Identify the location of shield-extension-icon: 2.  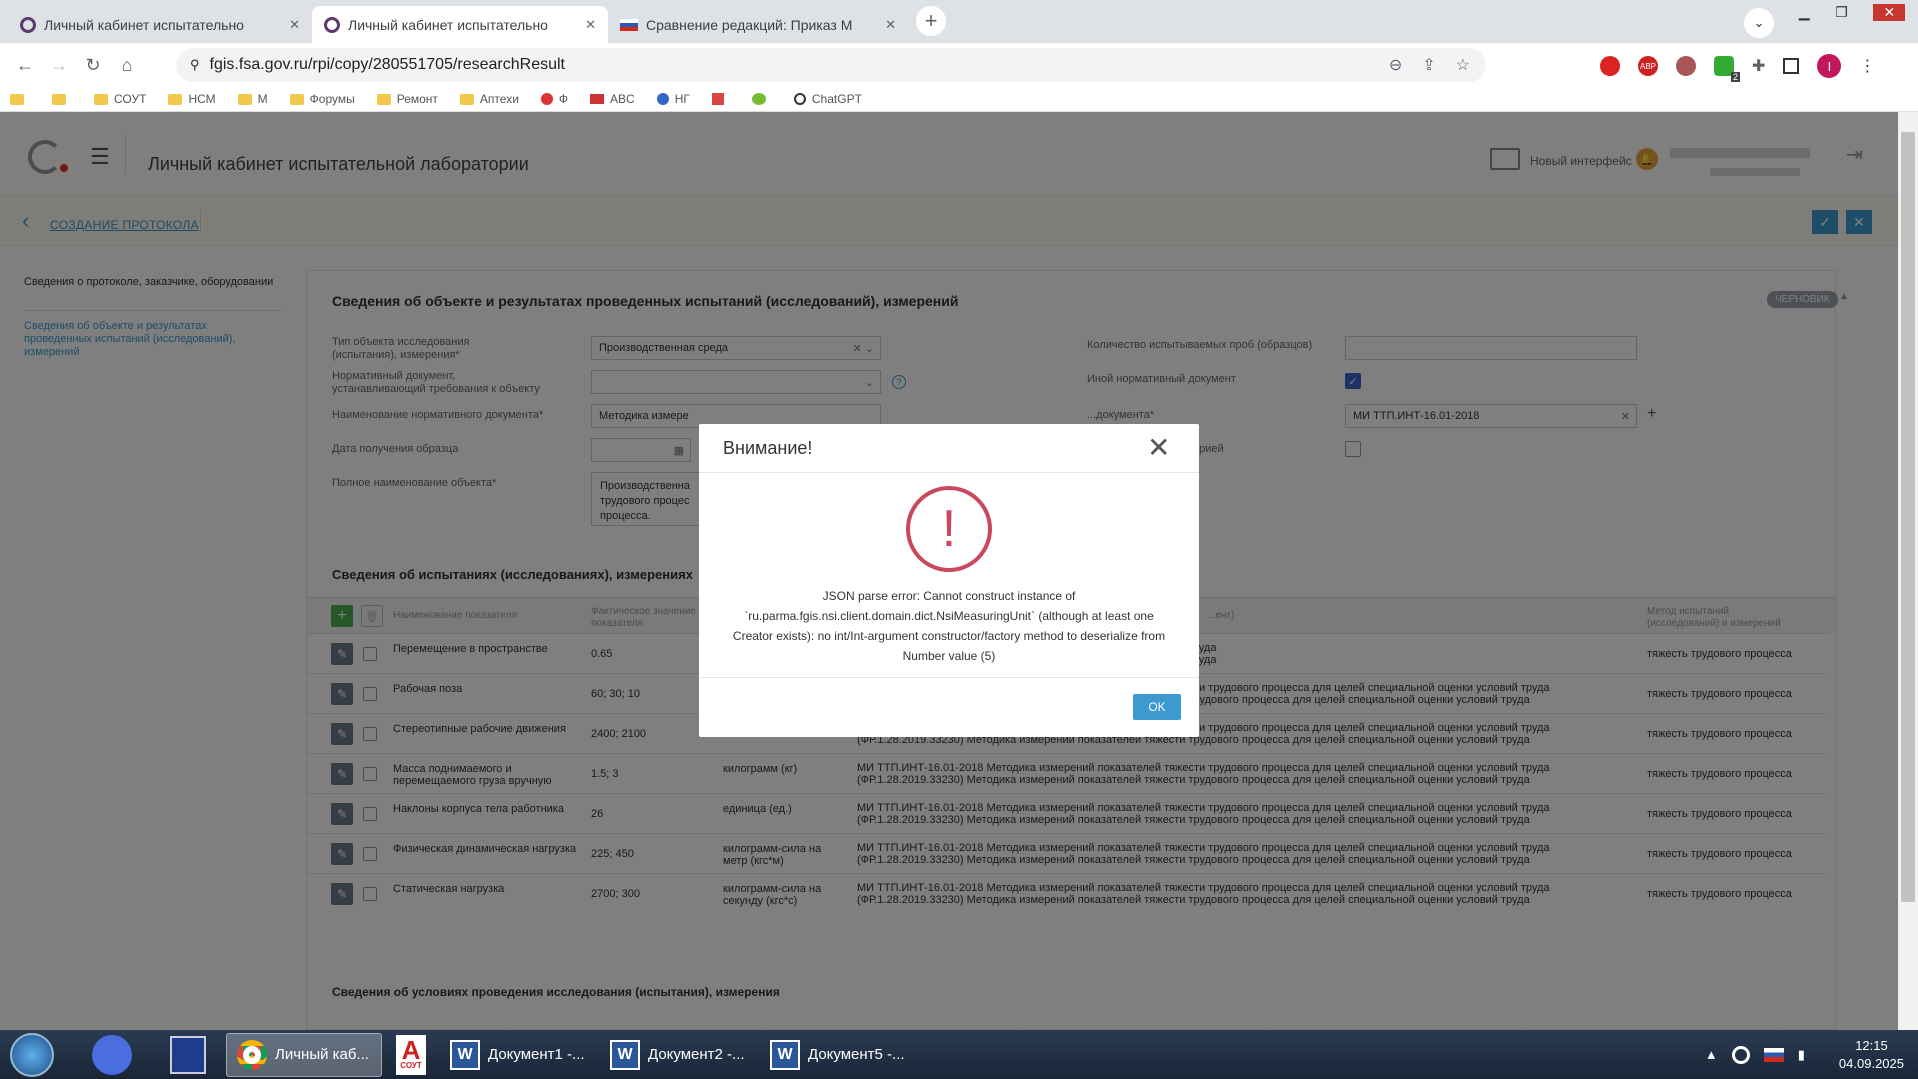
(1727, 69).